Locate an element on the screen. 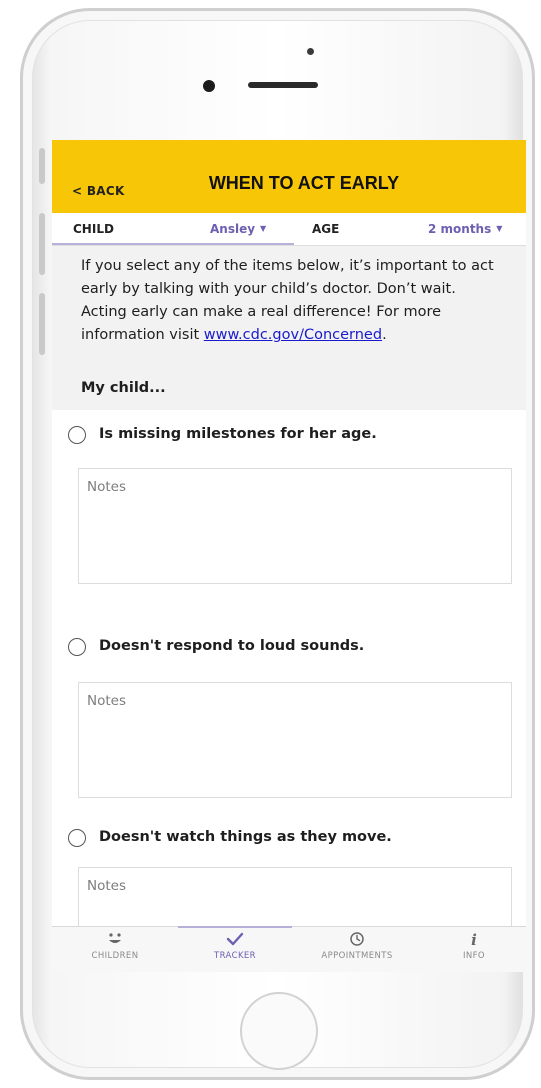  child-dropdown: Ansley ▼ is located at coordinates (238, 229).